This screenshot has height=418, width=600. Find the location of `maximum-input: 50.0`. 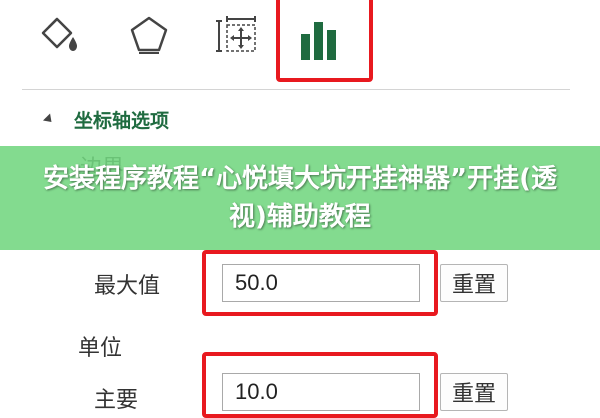

maximum-input: 50.0 is located at coordinates (321, 283).